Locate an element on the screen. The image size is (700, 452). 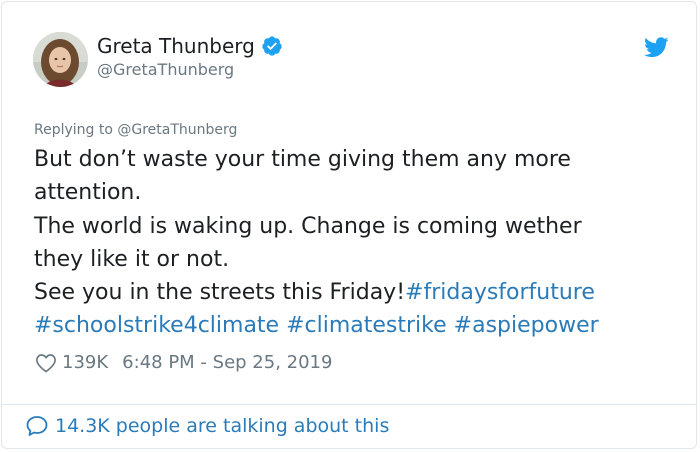
verified-badge-icon is located at coordinates (272, 46).